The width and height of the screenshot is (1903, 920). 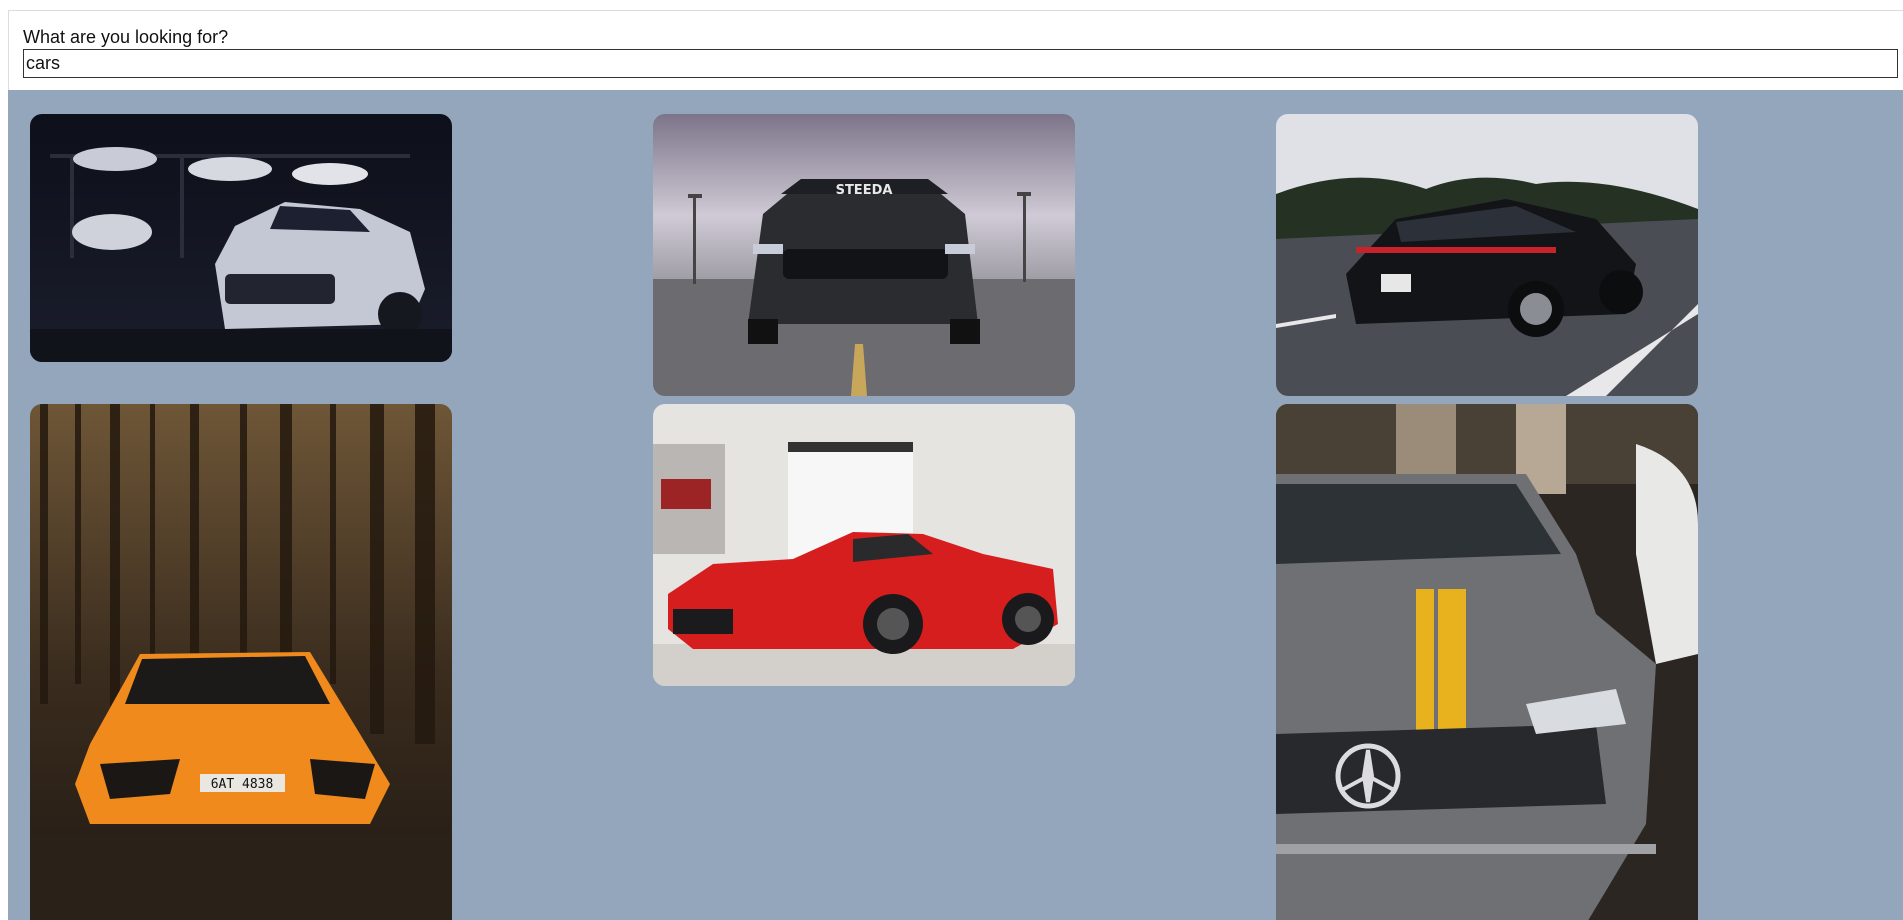 I want to click on grey-sedan-photo, so click(x=1487, y=662).